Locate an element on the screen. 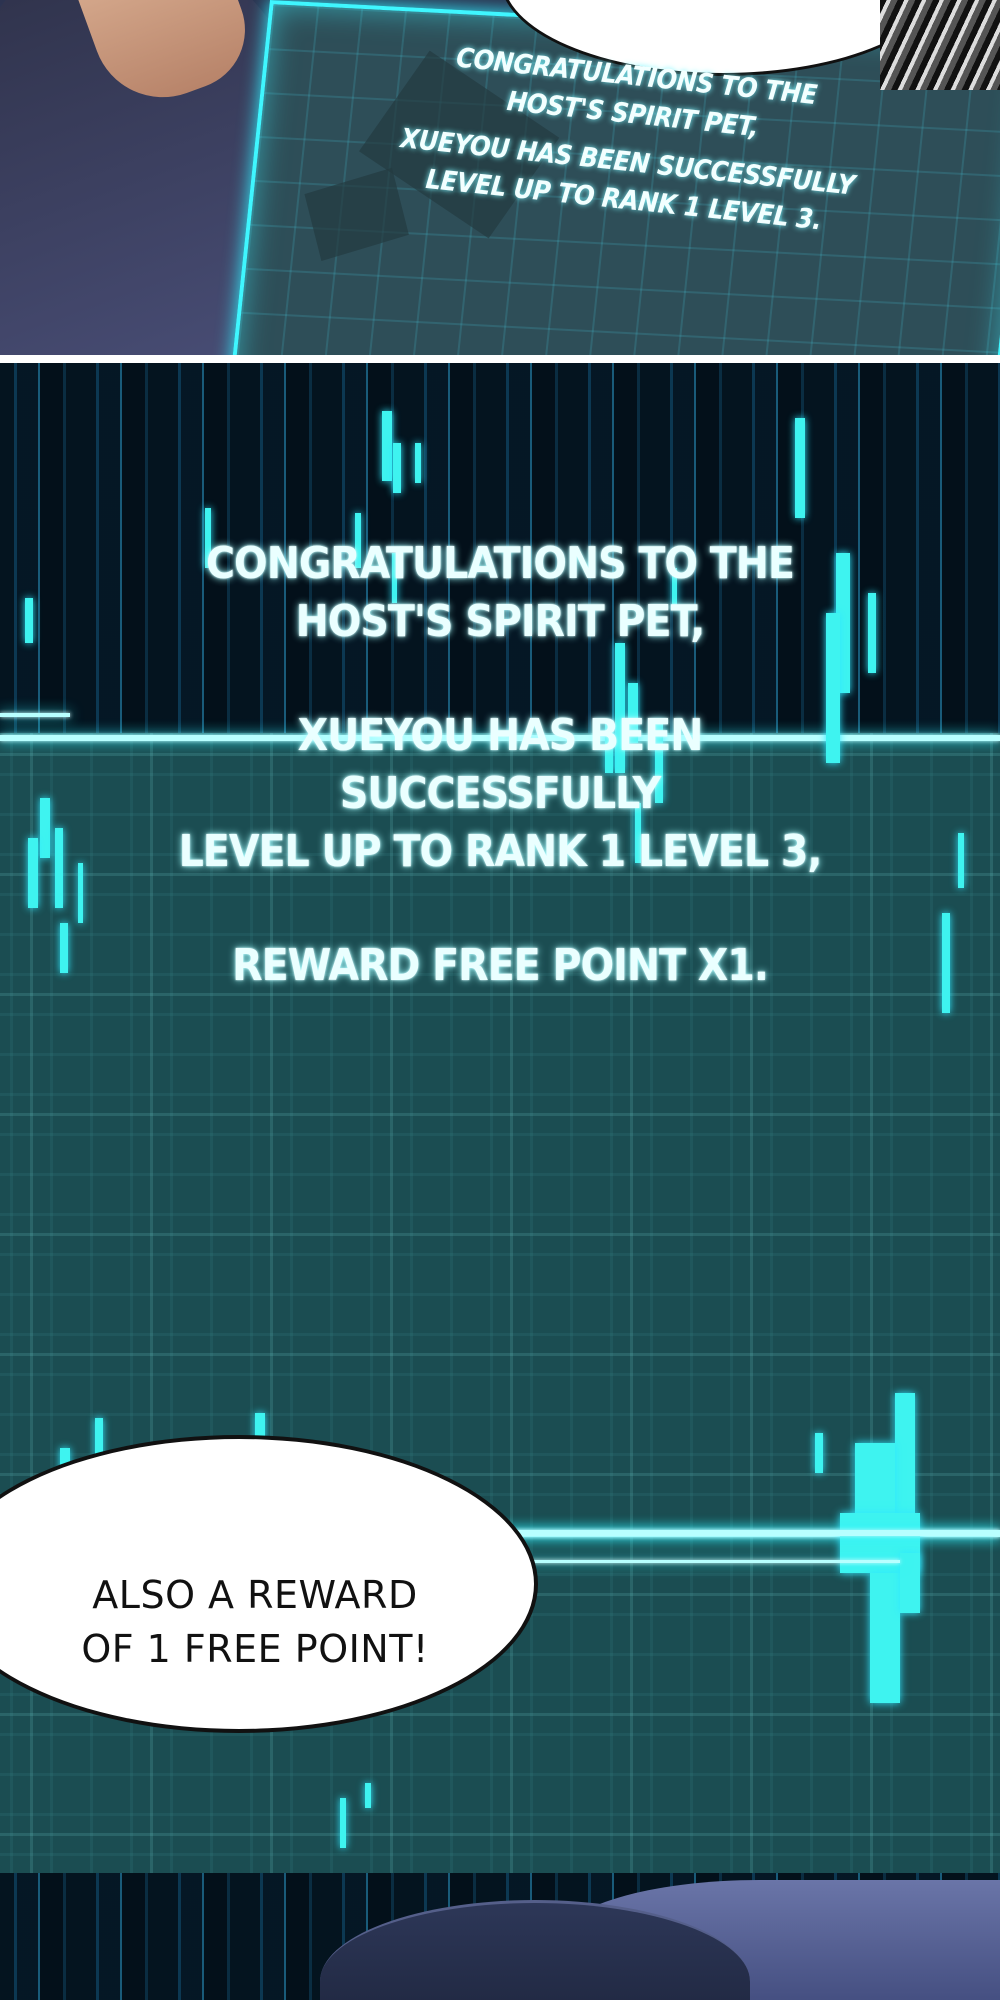 The height and width of the screenshot is (2000, 1000). system-line-3: XUEYOU HAS BEEN SUCCESSFULLY is located at coordinates (500, 764).